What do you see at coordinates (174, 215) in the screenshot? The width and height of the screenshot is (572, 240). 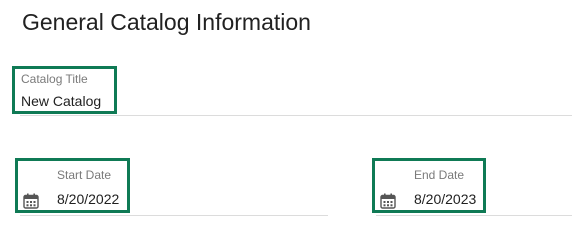 I see `start-date-underline` at bounding box center [174, 215].